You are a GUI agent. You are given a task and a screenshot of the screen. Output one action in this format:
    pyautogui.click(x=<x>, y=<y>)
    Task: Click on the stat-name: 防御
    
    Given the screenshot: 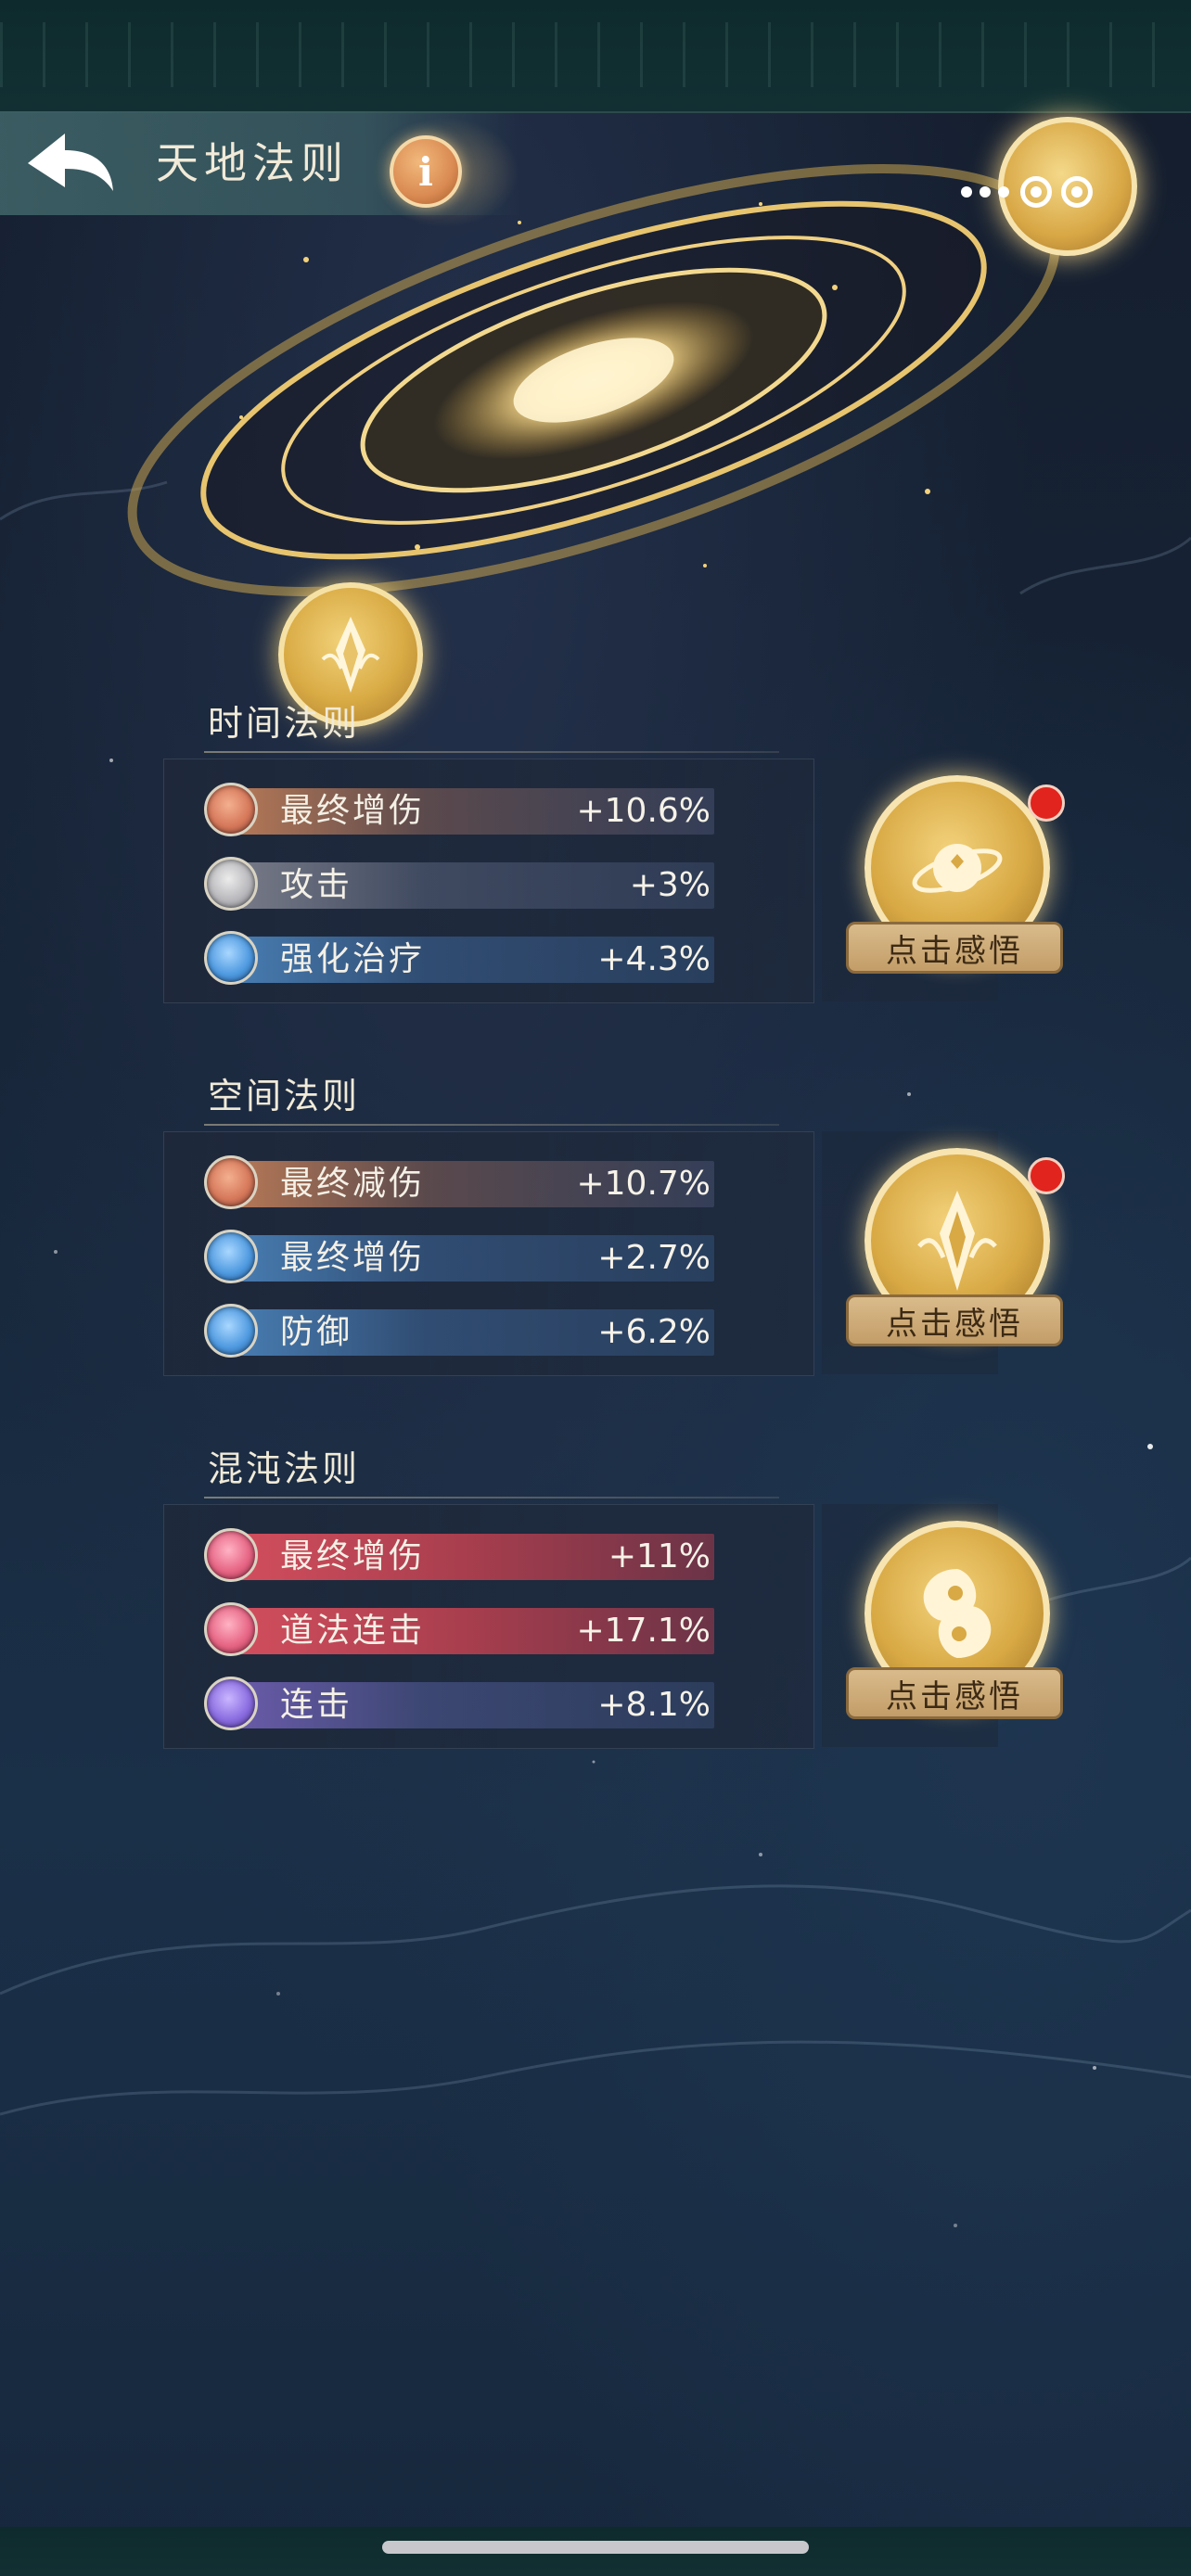 What is the action you would take?
    pyautogui.click(x=316, y=1332)
    